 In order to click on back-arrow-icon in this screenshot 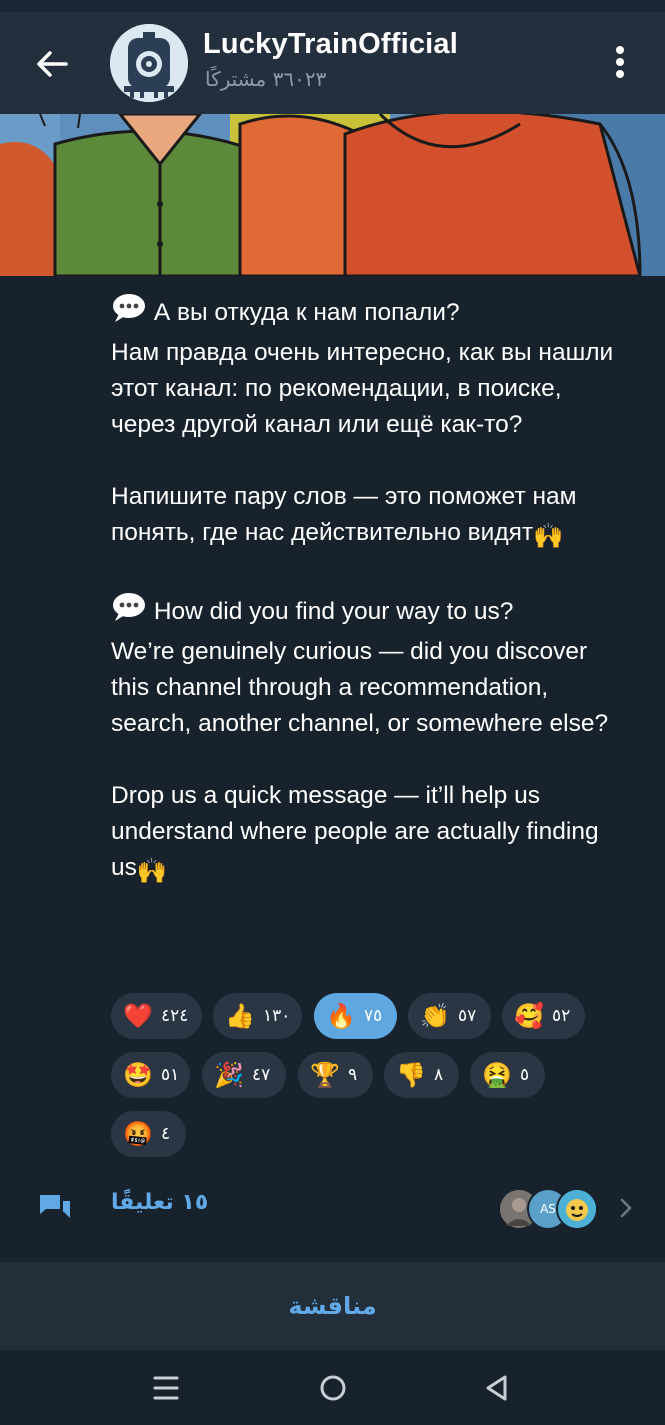, I will do `click(52, 64)`.